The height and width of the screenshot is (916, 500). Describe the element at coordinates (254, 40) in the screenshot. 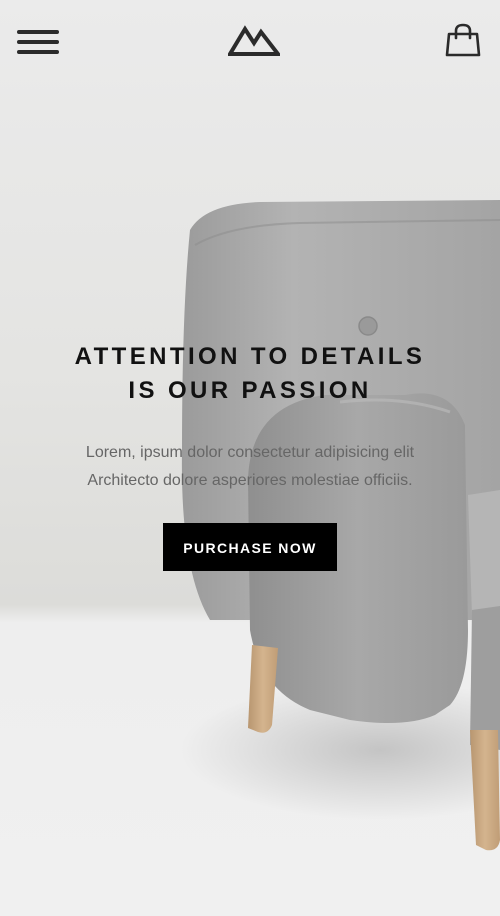

I see `mountain-logo-icon` at that location.